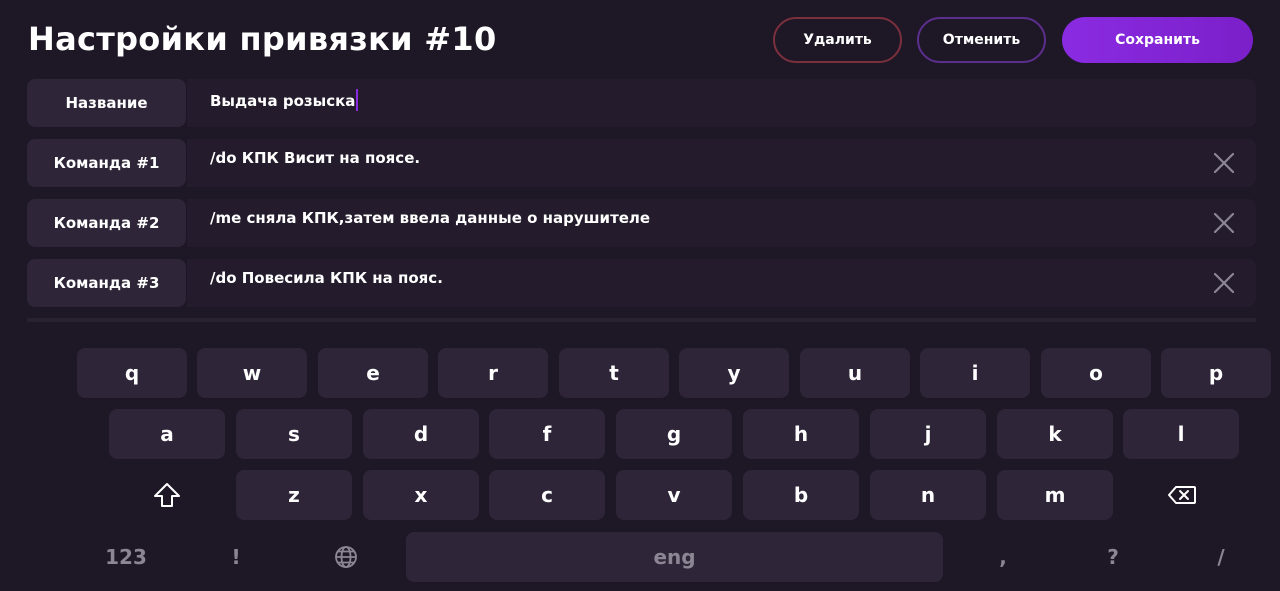  I want to click on key-g: g, so click(674, 434).